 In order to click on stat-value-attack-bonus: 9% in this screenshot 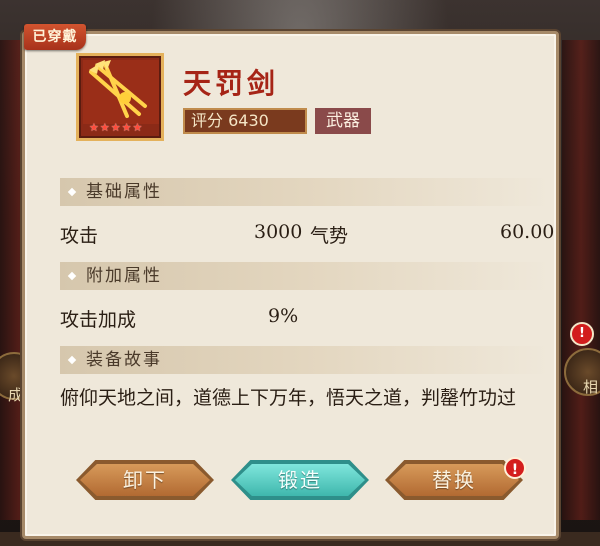, I will do `click(283, 316)`.